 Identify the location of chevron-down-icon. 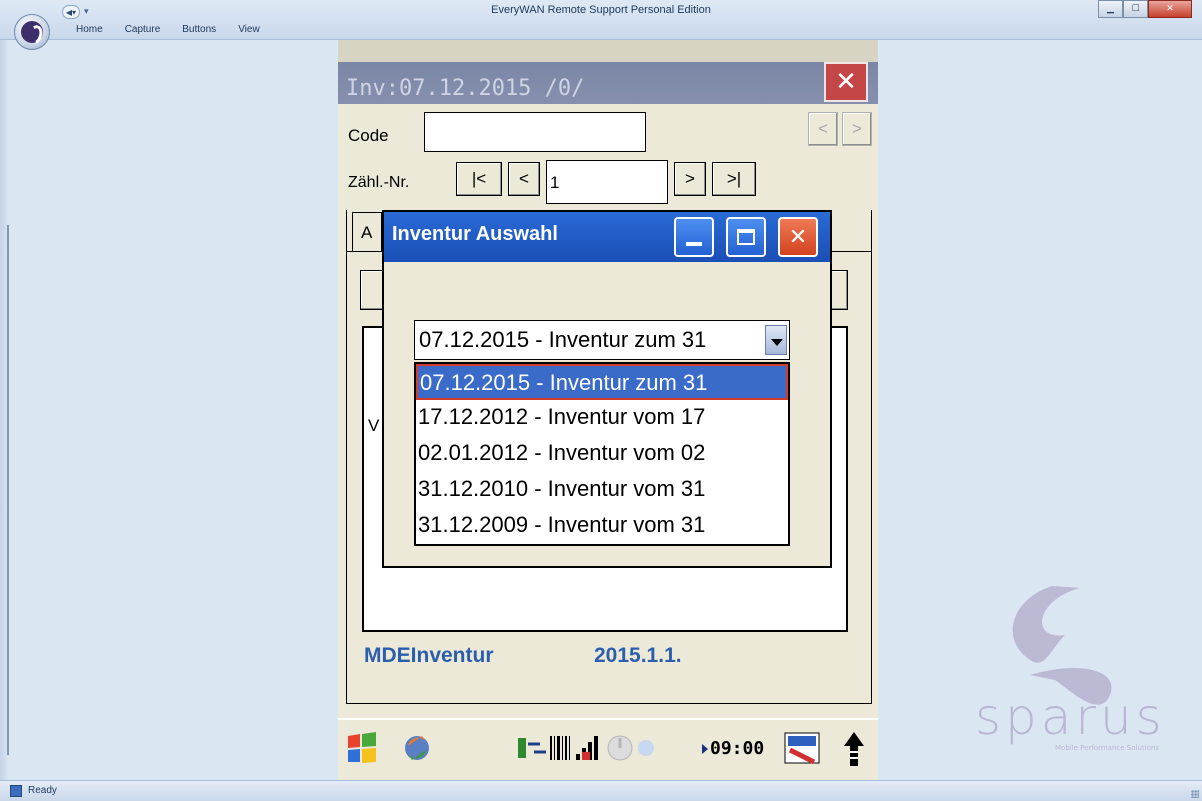
(776, 340).